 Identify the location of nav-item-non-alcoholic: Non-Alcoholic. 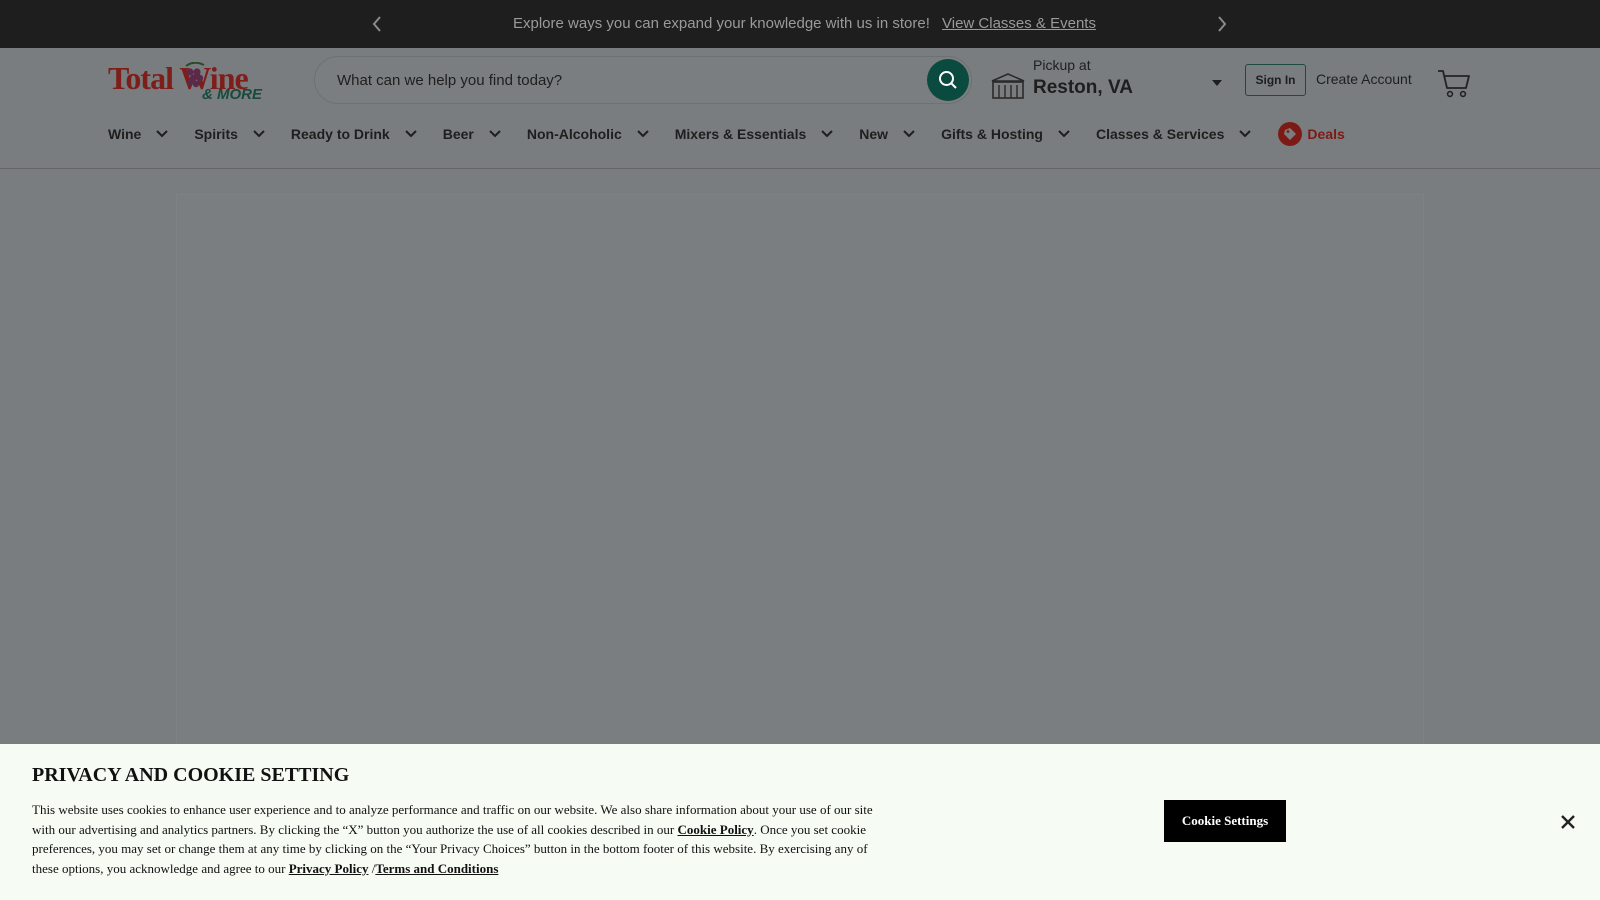
(588, 134).